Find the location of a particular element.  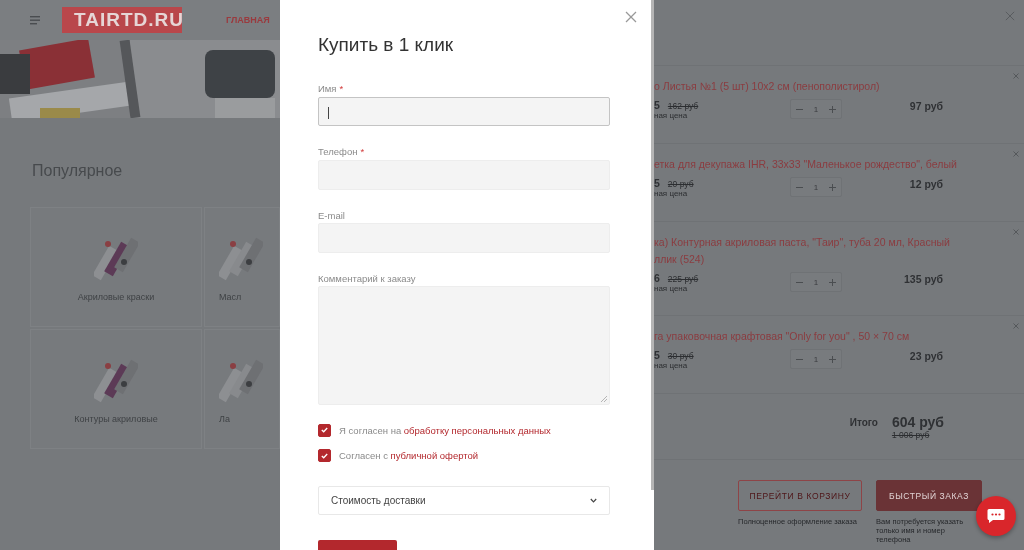

total-value: 604 руб is located at coordinates (917, 422).